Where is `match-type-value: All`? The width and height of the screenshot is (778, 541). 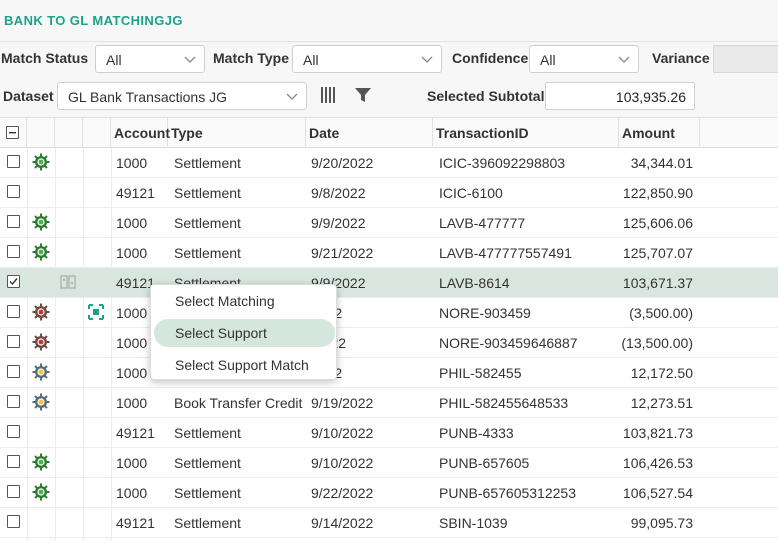
match-type-value: All is located at coordinates (311, 60).